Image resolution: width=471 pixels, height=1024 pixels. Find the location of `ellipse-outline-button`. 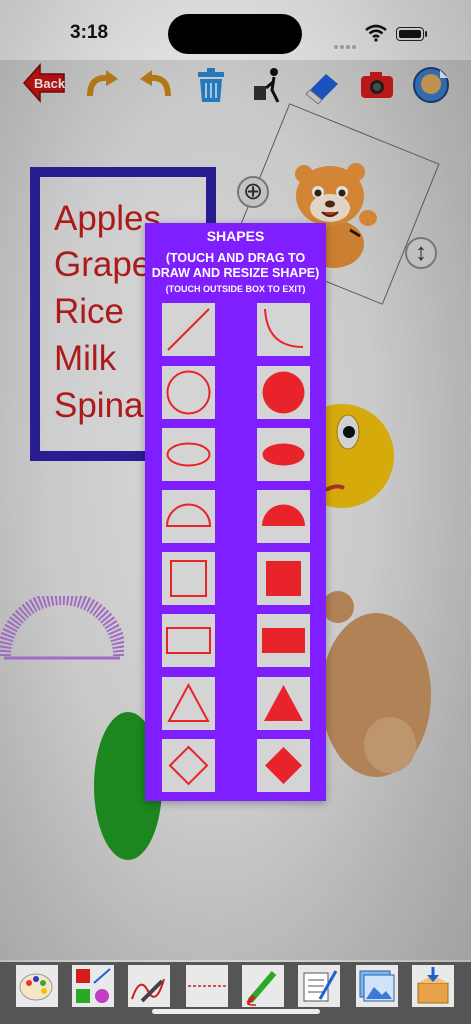

ellipse-outline-button is located at coordinates (188, 454).